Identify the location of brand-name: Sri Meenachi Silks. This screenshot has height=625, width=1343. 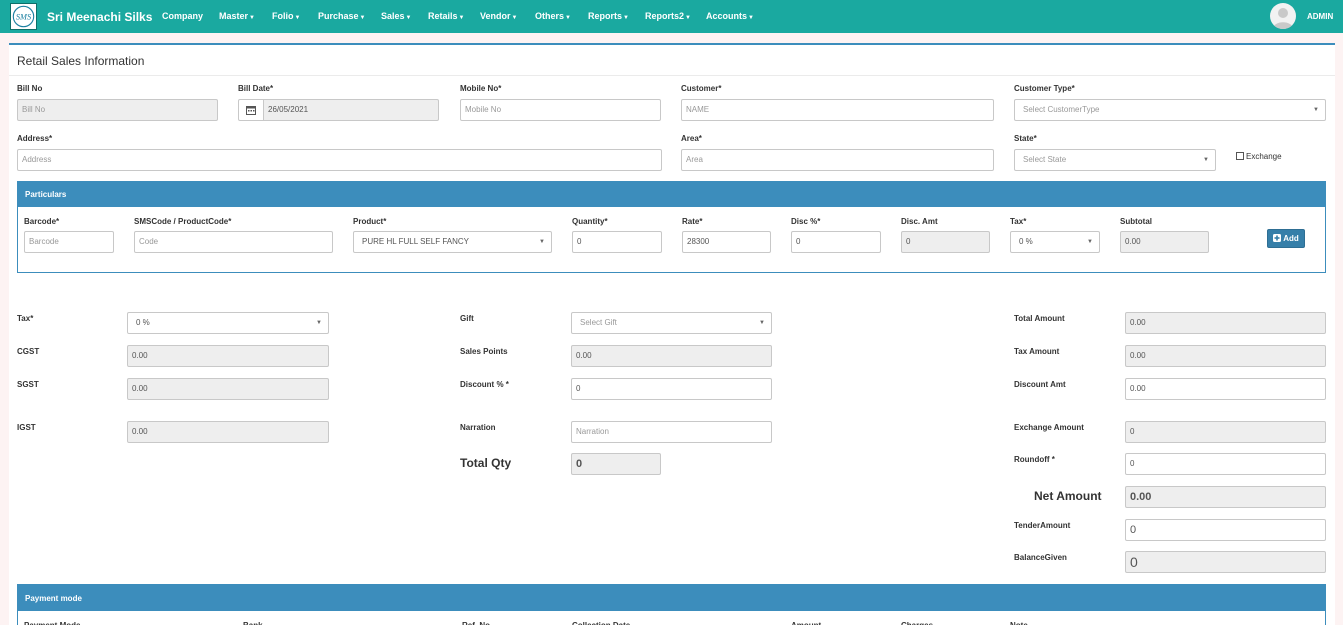
(99, 17).